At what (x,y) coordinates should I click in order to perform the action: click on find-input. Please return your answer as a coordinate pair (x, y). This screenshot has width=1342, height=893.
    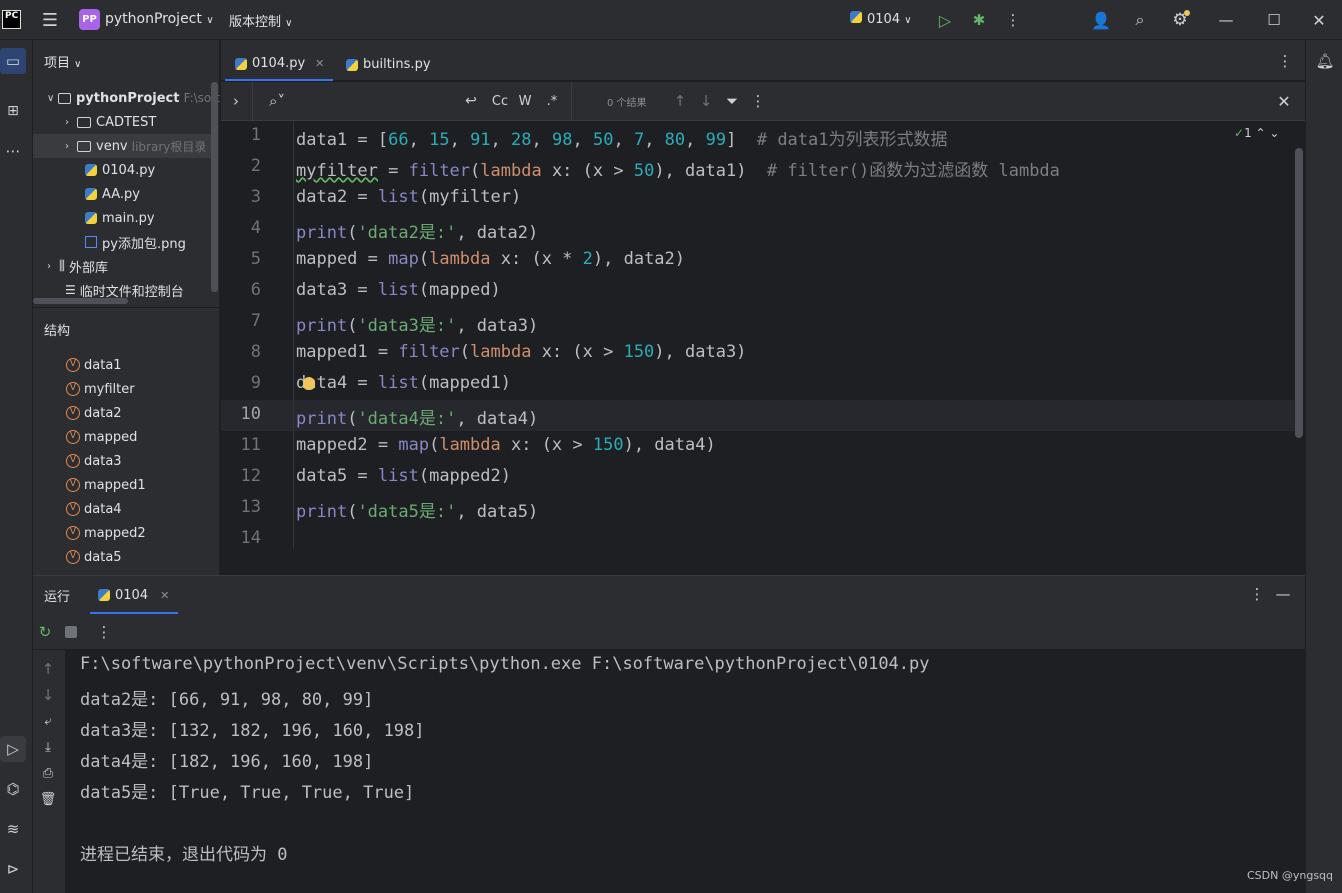
    Looking at the image, I should click on (370, 101).